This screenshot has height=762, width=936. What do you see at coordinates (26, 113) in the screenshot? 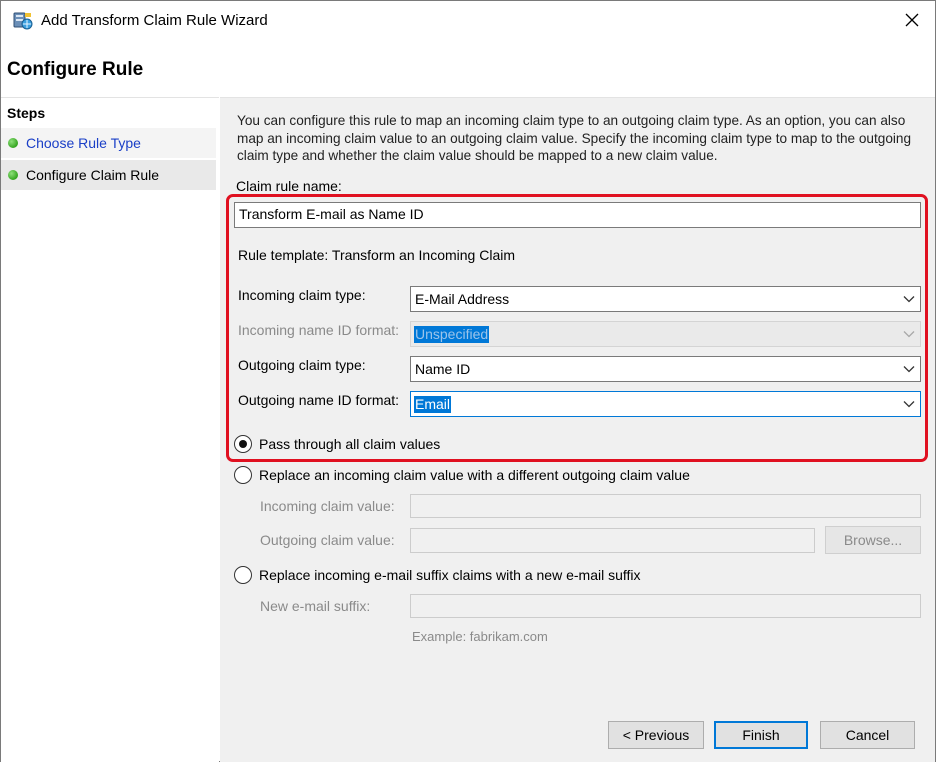
I see `steps-heading: Steps` at bounding box center [26, 113].